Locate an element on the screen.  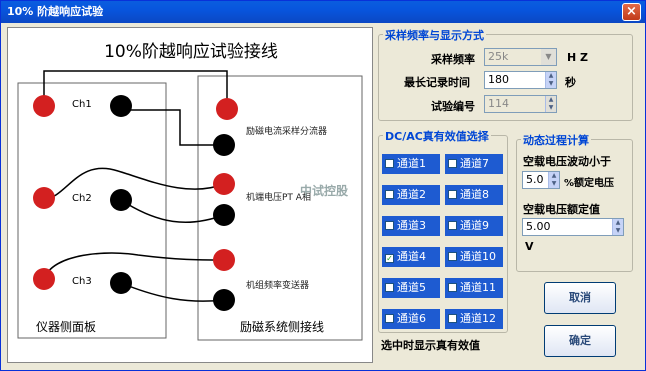
ch2-label: Ch2 is located at coordinates (82, 198).